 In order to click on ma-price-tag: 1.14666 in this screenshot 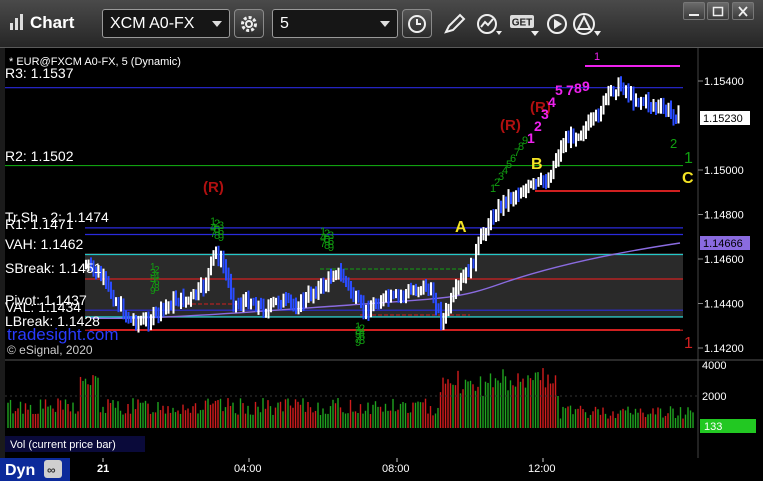, I will do `click(725, 243)`.